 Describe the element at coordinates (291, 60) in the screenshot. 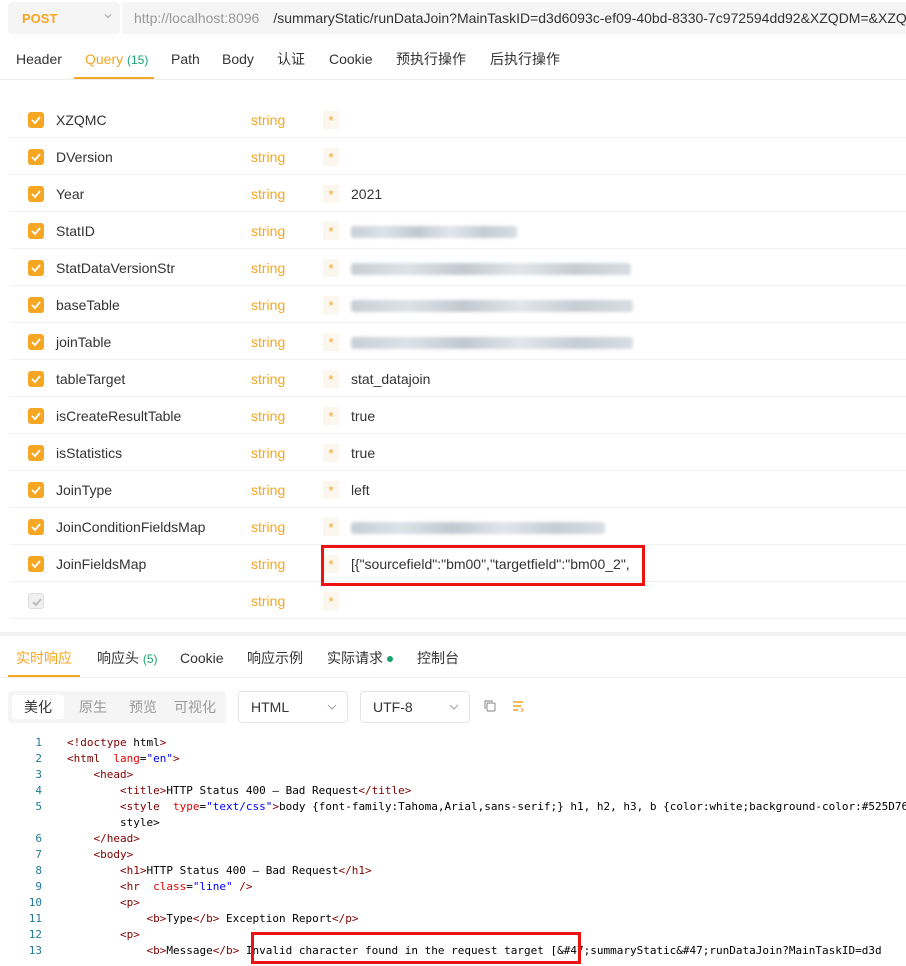

I see `tab-auth: 认证` at that location.